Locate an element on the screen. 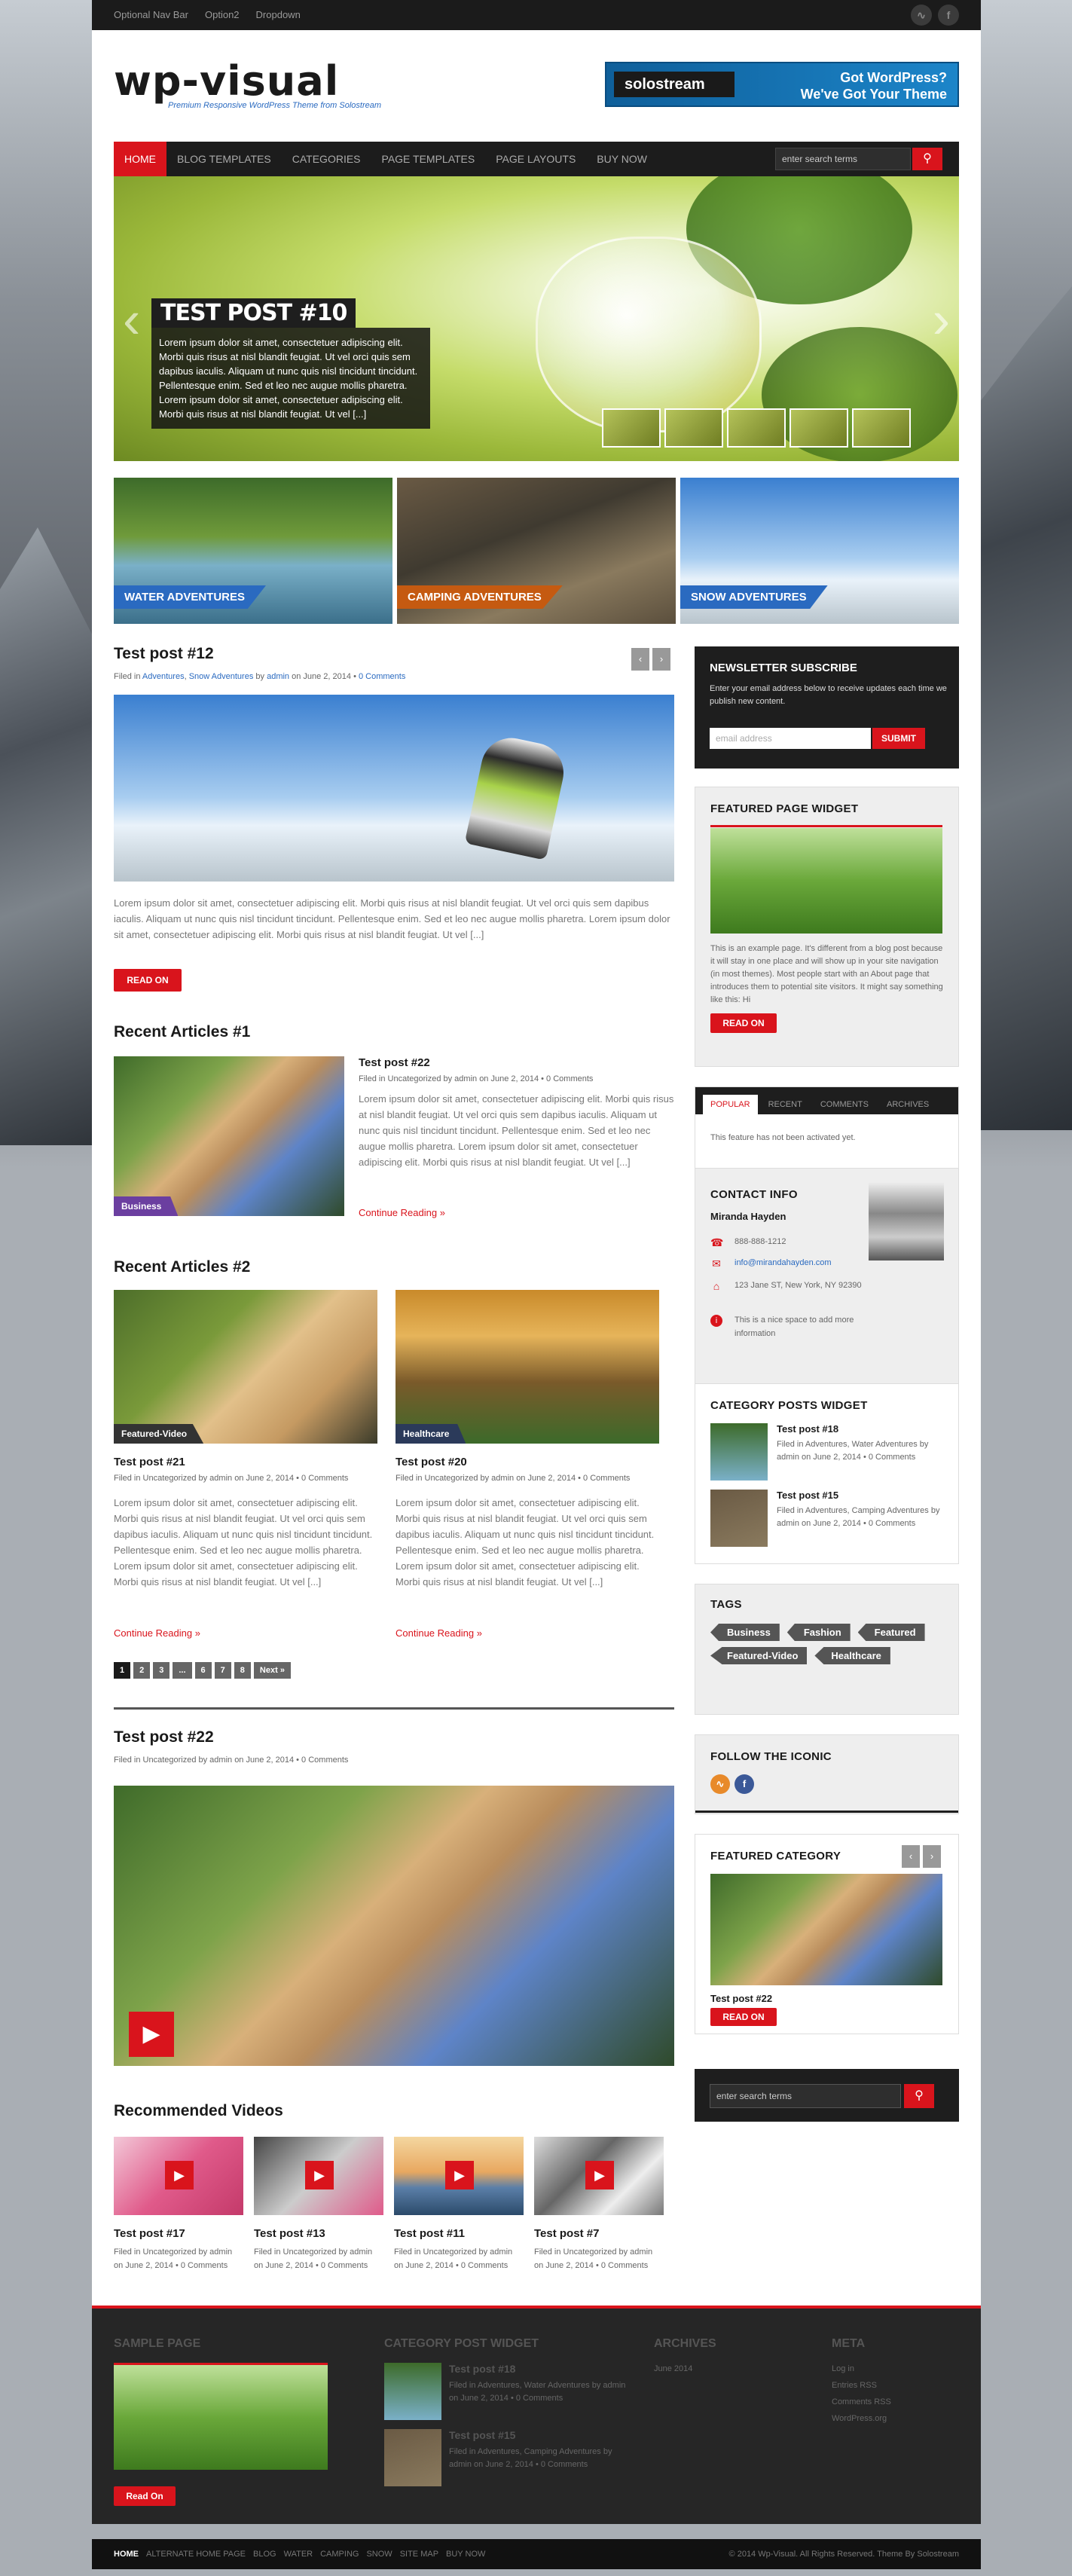 The image size is (1072, 2576). top-nav-item: Optional Nav Bar is located at coordinates (151, 15).